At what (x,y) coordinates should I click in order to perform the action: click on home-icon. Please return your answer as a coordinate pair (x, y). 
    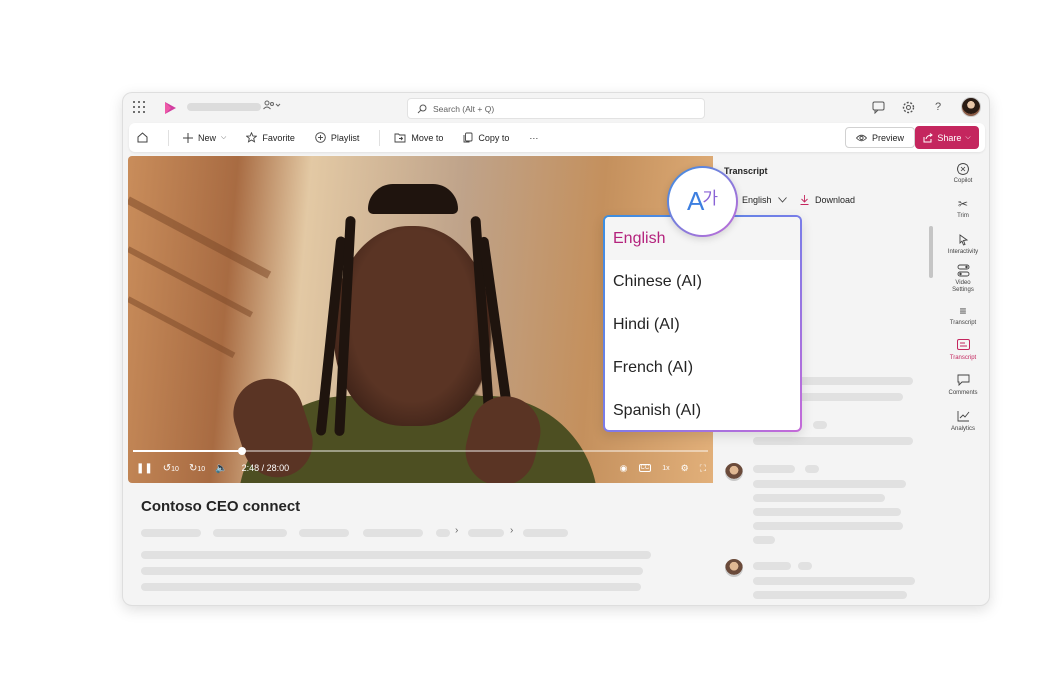
    Looking at the image, I should click on (142, 137).